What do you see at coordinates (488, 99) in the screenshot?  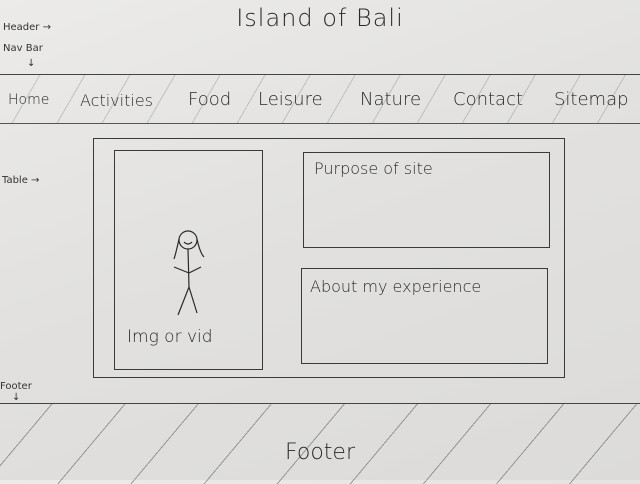 I see `nav-item-contact: Contact` at bounding box center [488, 99].